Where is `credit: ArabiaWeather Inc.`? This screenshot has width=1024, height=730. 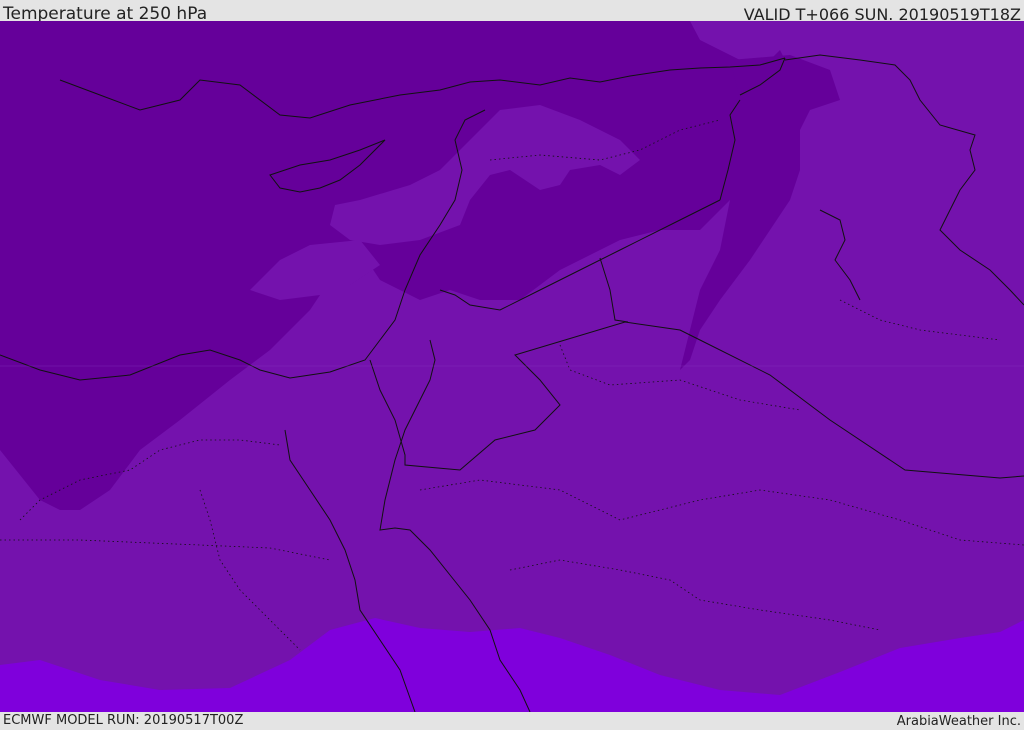
credit: ArabiaWeather Inc. is located at coordinates (958, 721).